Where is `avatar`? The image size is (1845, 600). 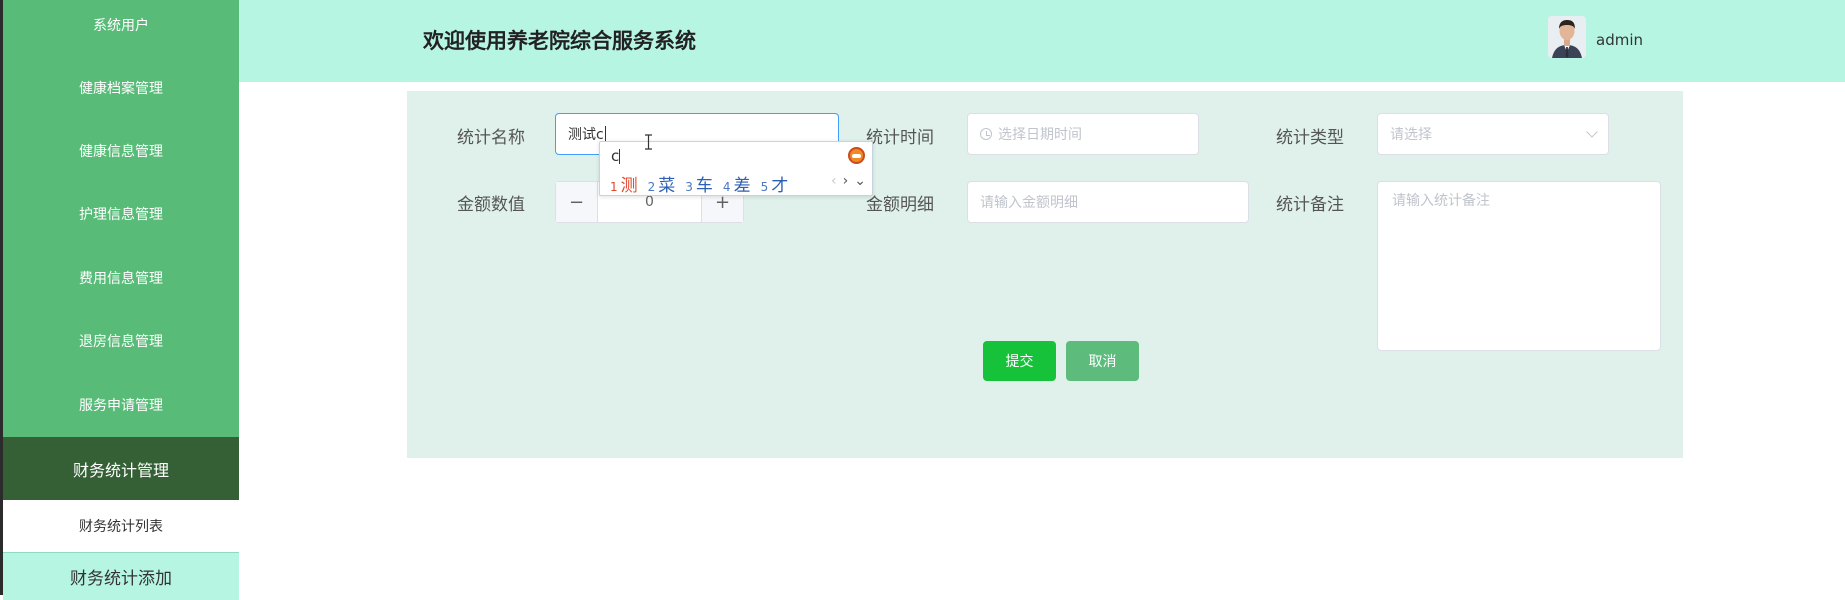 avatar is located at coordinates (1567, 37).